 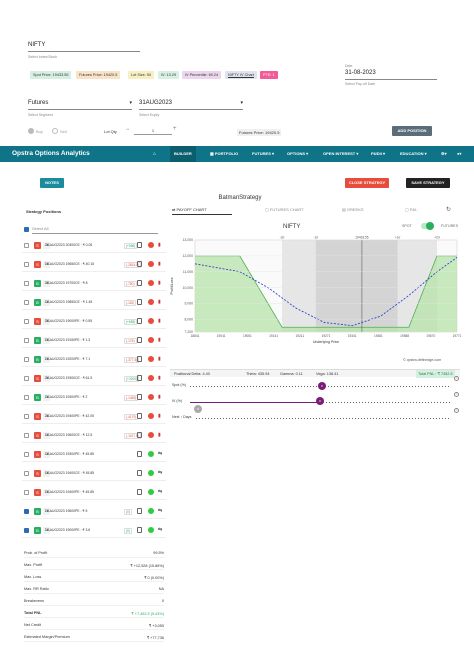 What do you see at coordinates (428, 183) in the screenshot?
I see `save-strategy-button: SAVE STRATEGY` at bounding box center [428, 183].